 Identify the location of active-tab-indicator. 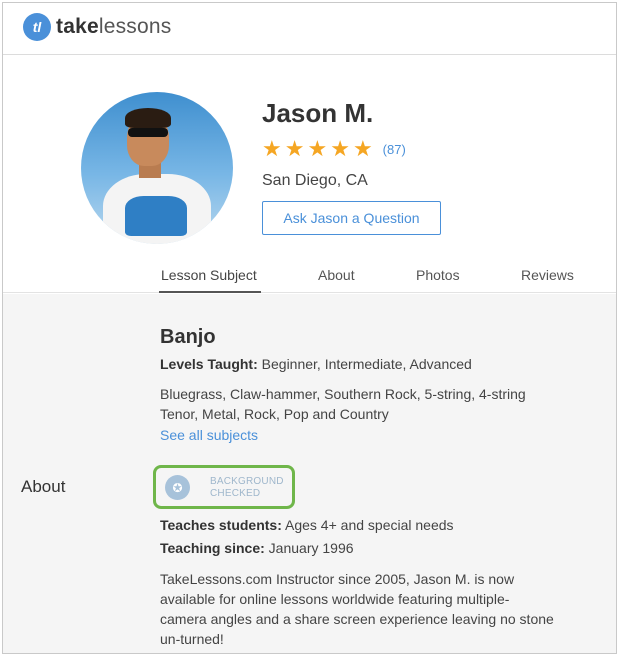
(210, 292).